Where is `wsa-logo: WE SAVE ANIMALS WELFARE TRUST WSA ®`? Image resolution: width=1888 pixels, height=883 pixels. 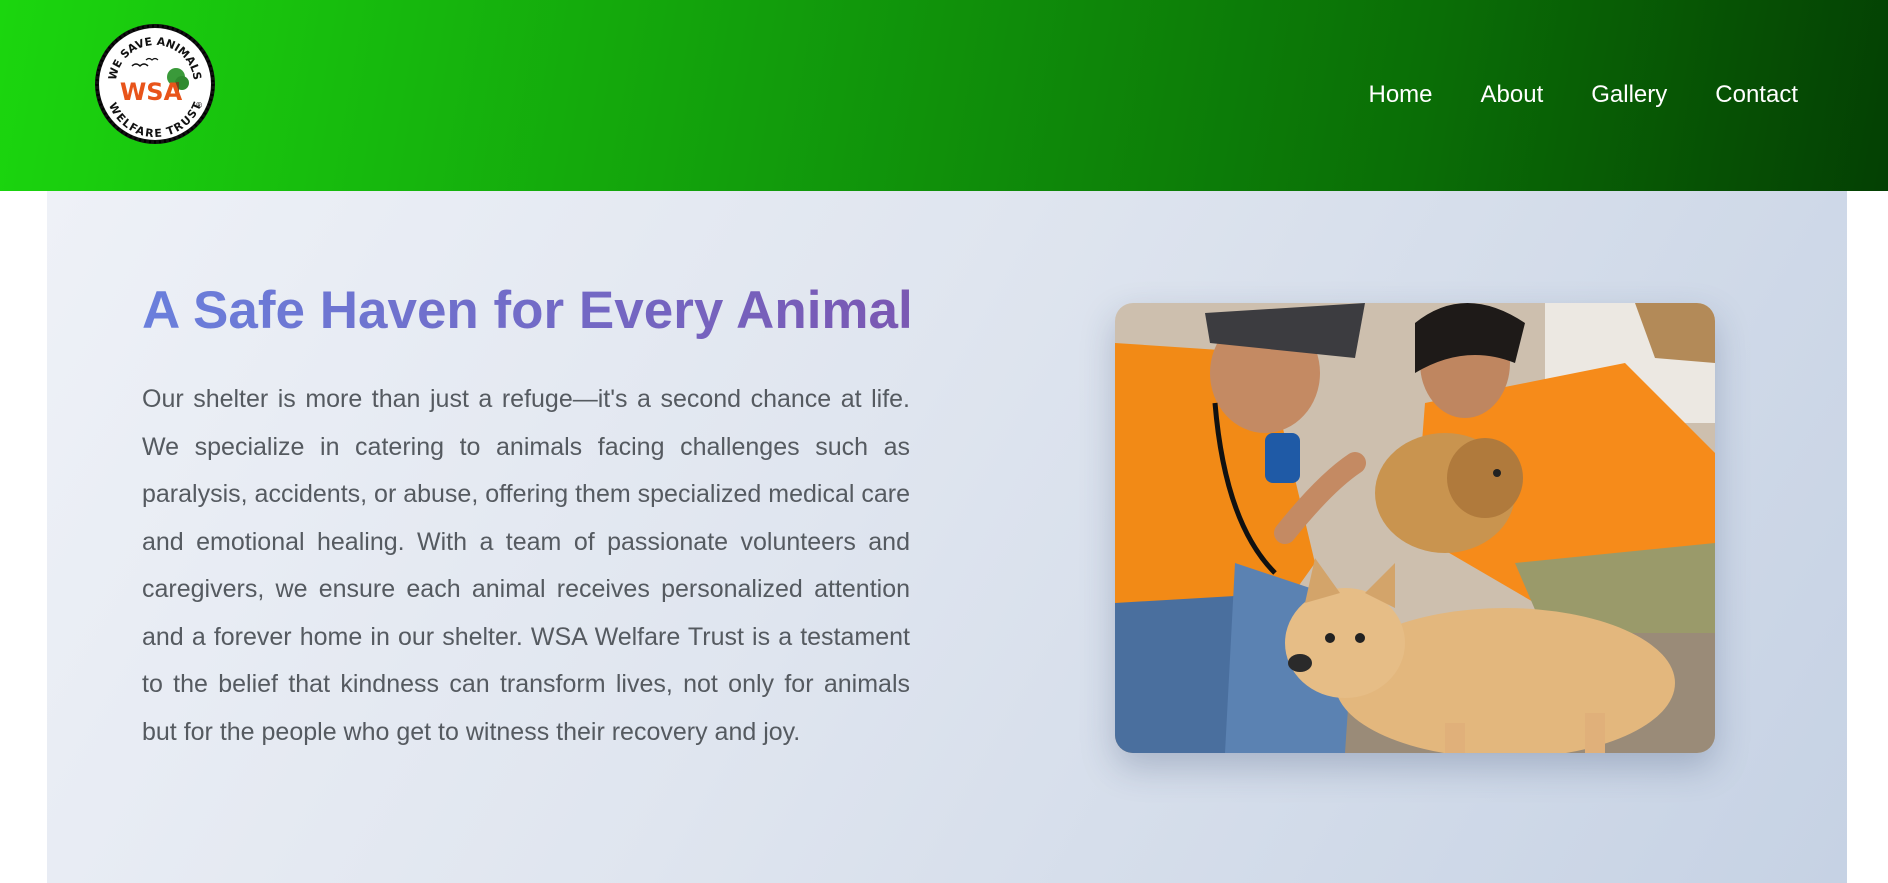 wsa-logo: WE SAVE ANIMALS WELFARE TRUST WSA ® is located at coordinates (155, 84).